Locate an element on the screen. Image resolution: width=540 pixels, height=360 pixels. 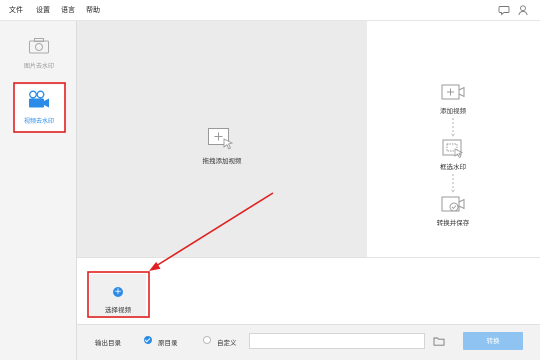
video-camera-icon is located at coordinates (39, 99).